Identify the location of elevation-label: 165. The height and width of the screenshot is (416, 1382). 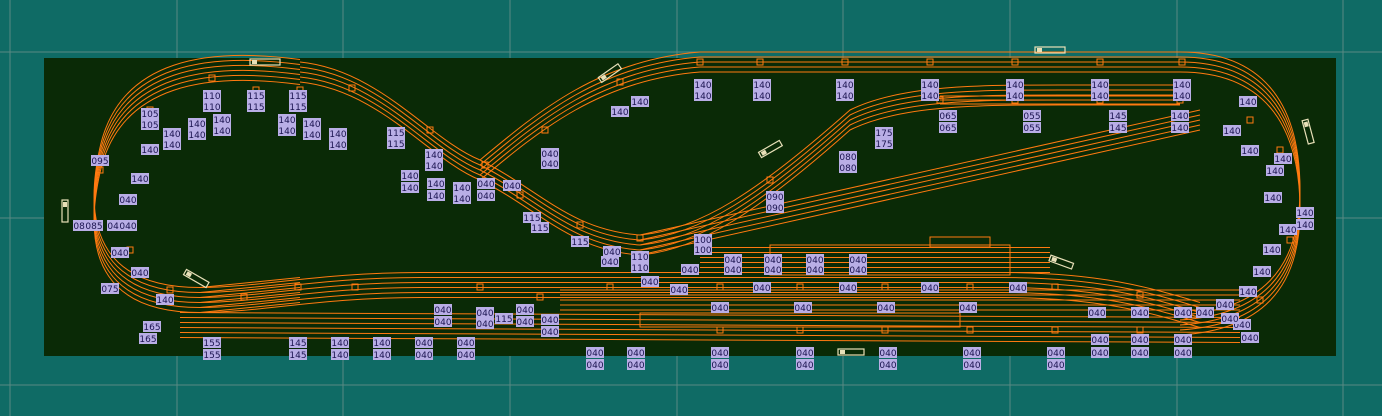
(152, 327).